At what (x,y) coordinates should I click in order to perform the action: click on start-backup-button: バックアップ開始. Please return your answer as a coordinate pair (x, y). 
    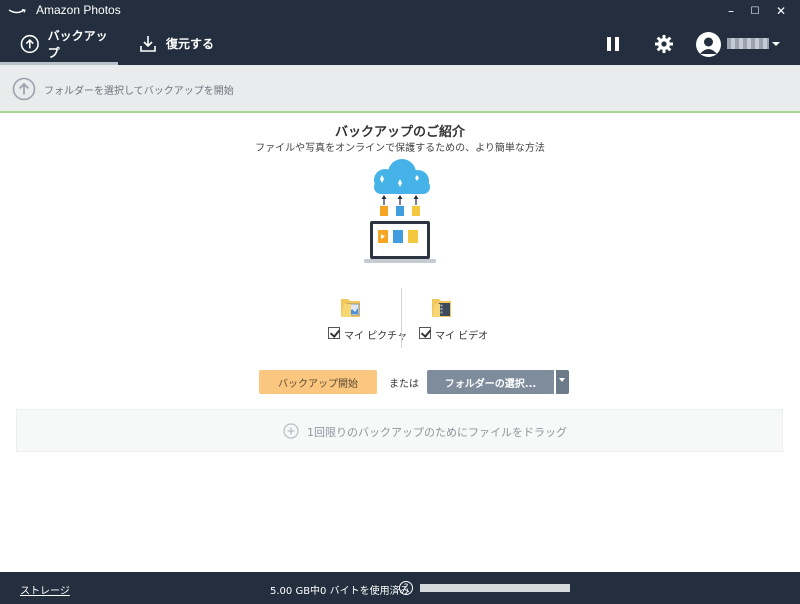
    Looking at the image, I should click on (318, 382).